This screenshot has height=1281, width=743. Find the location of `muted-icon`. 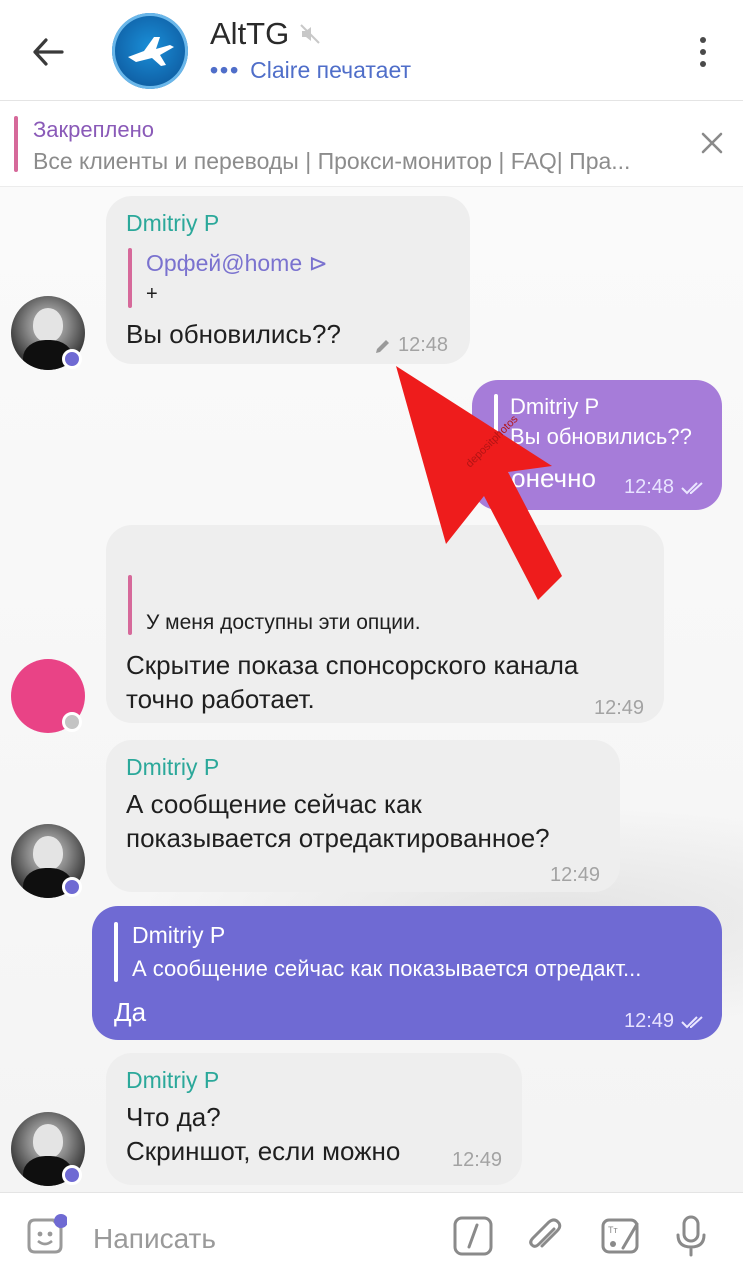

muted-icon is located at coordinates (310, 34).